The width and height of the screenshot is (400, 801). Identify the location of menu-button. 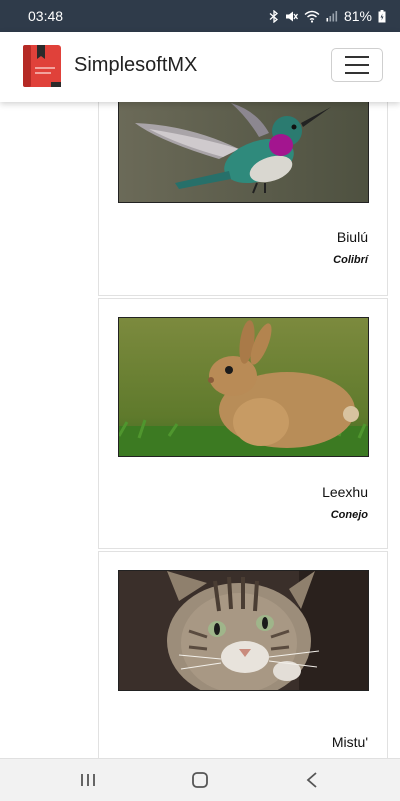
(357, 65).